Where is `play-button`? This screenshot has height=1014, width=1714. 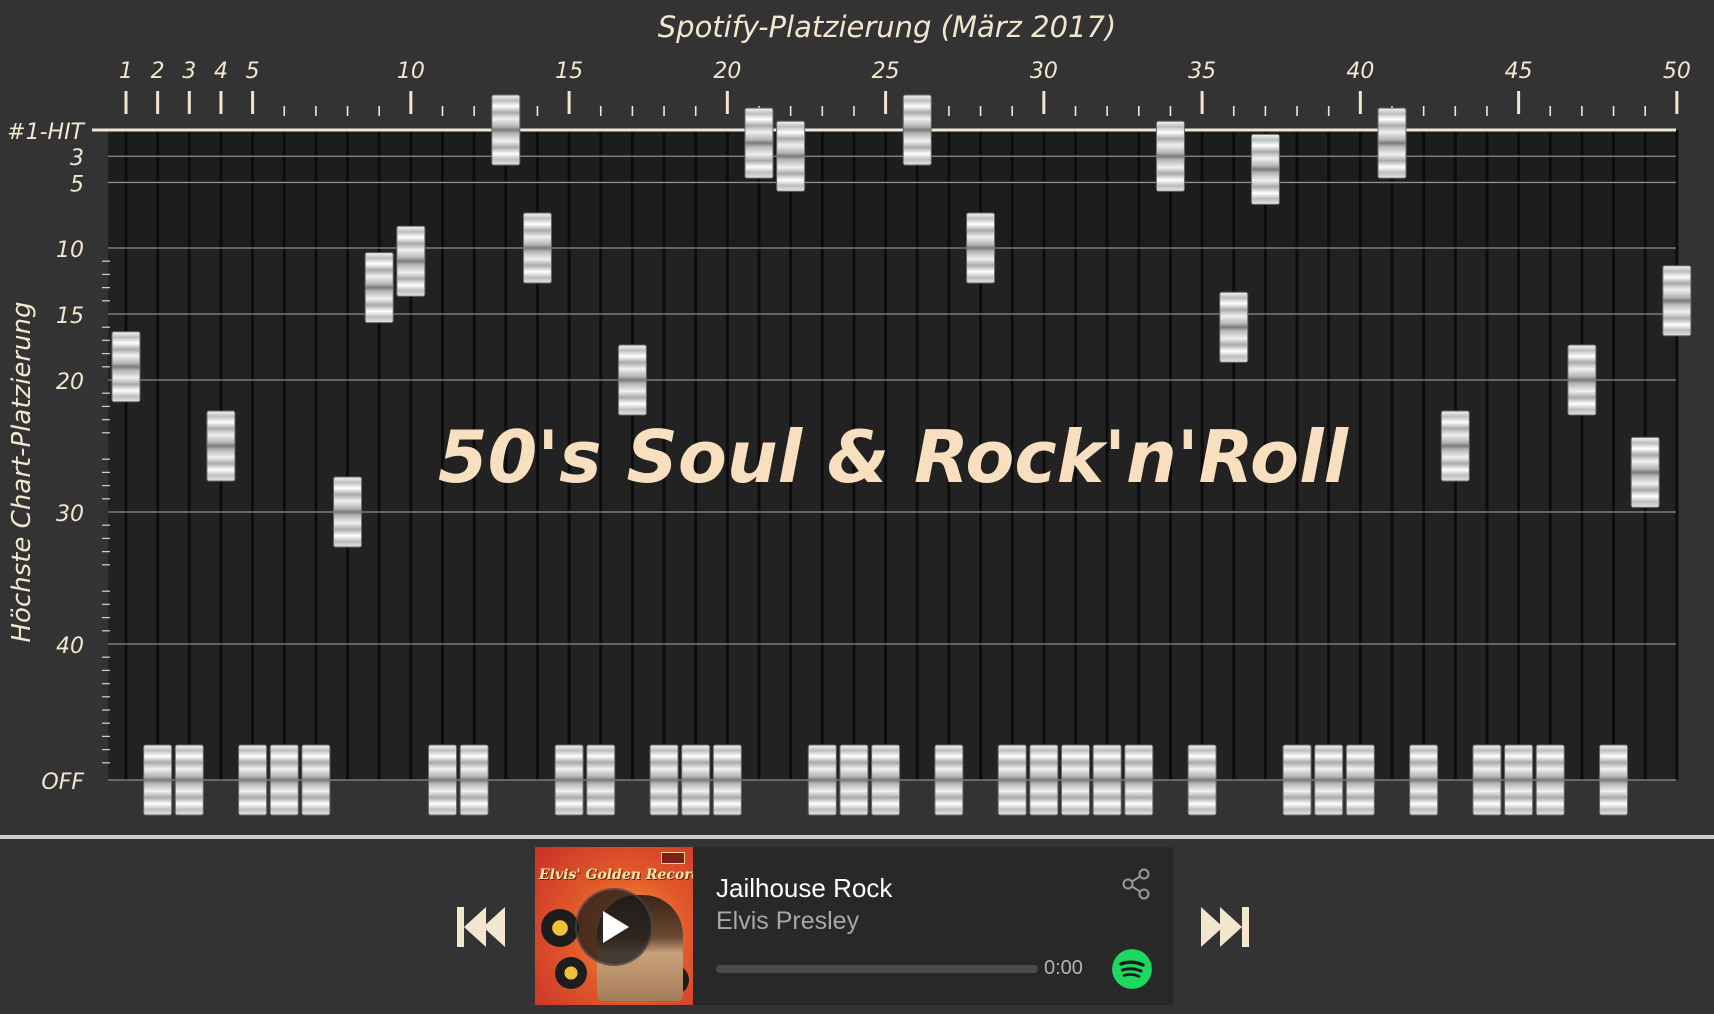 play-button is located at coordinates (614, 927).